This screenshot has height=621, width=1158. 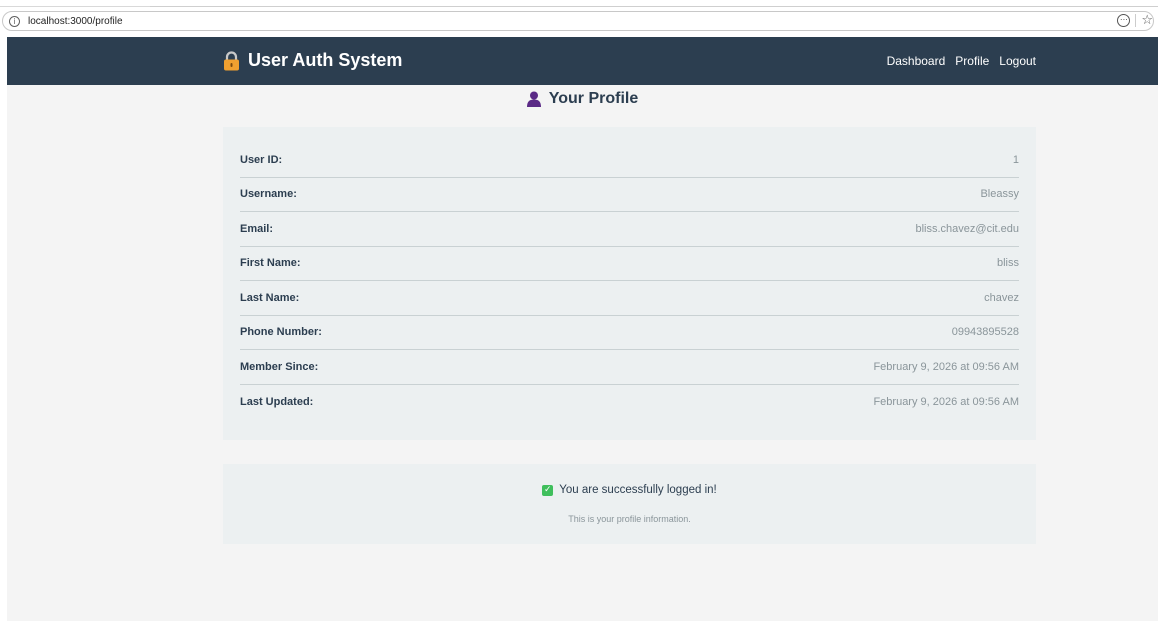 I want to click on tab-strip, so click(x=579, y=4).